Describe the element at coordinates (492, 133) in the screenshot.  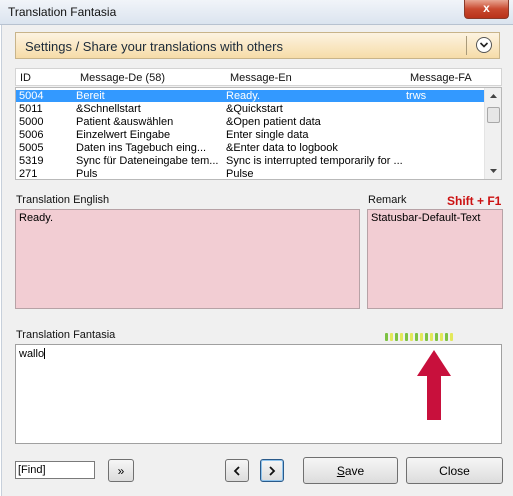
I see `list-scrollbar` at that location.